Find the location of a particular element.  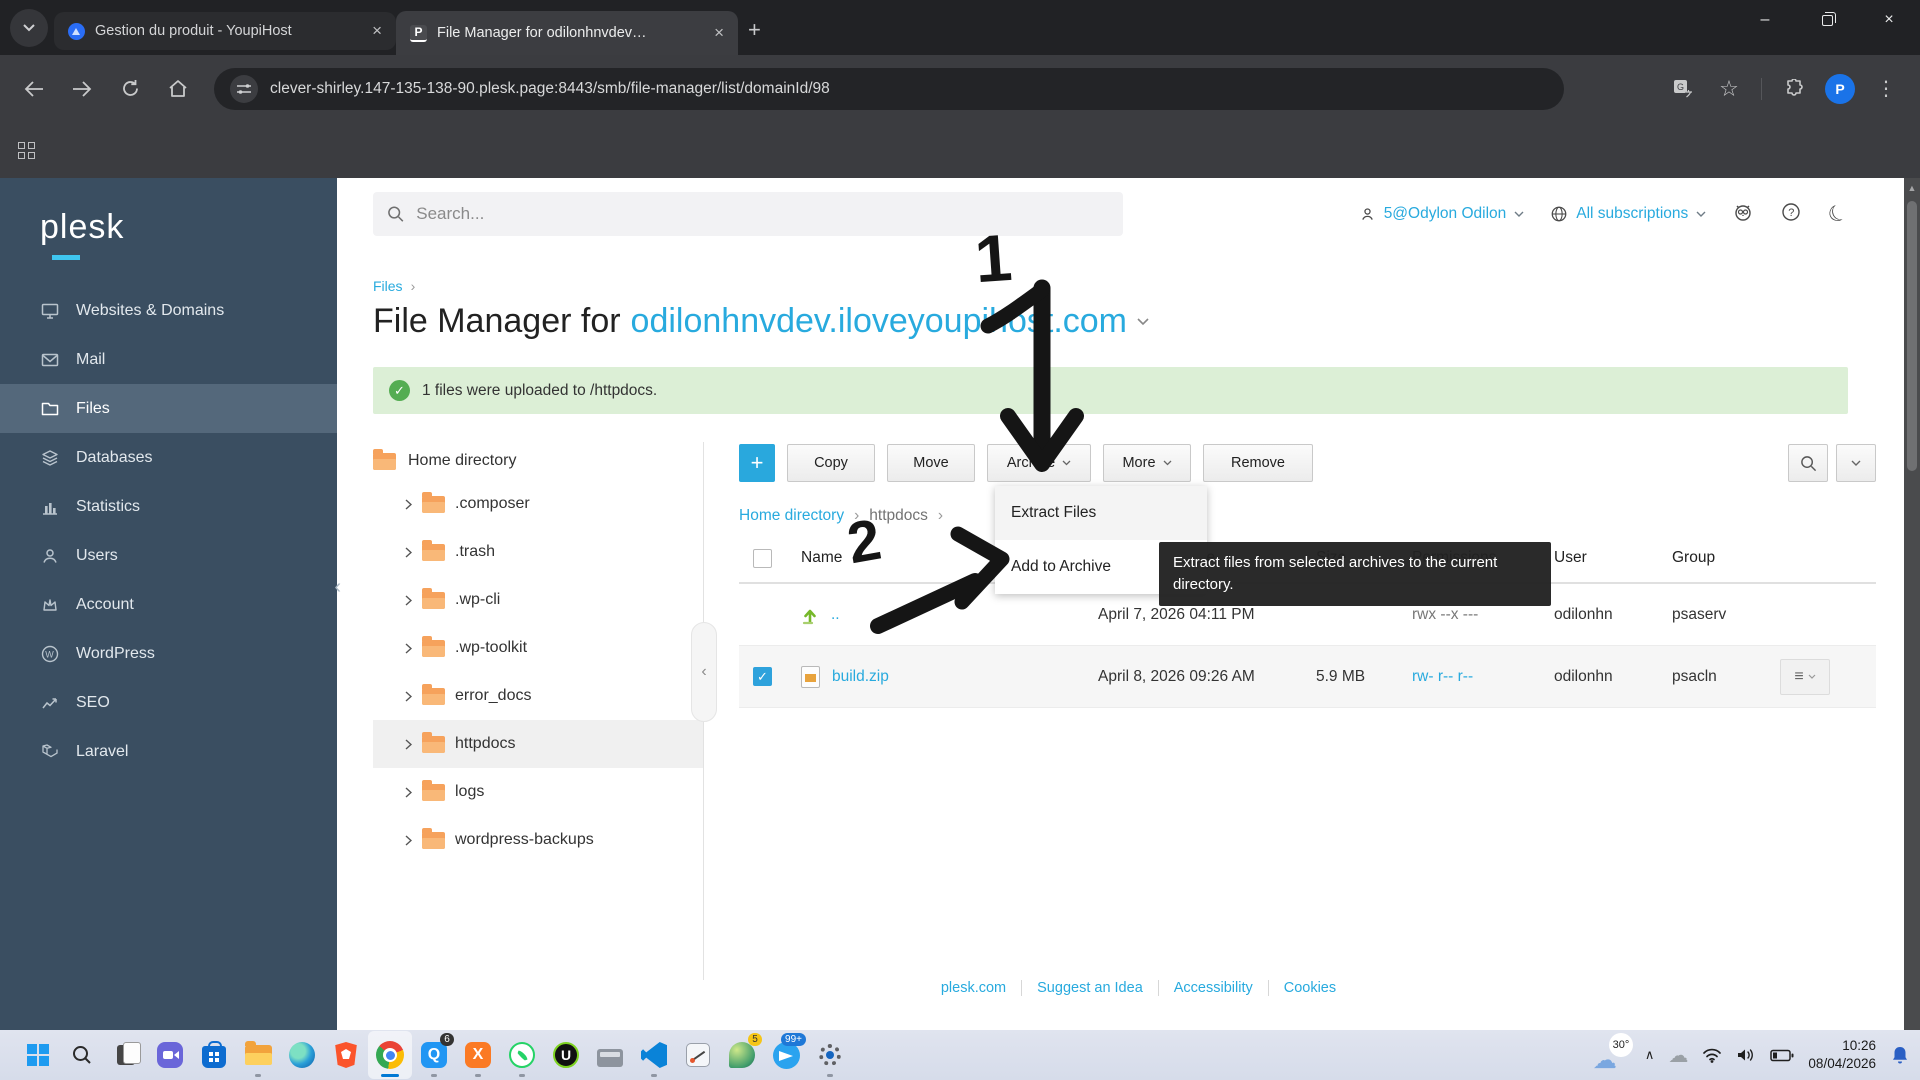

tray-expand-icon: ∧ is located at coordinates (1650, 1055).